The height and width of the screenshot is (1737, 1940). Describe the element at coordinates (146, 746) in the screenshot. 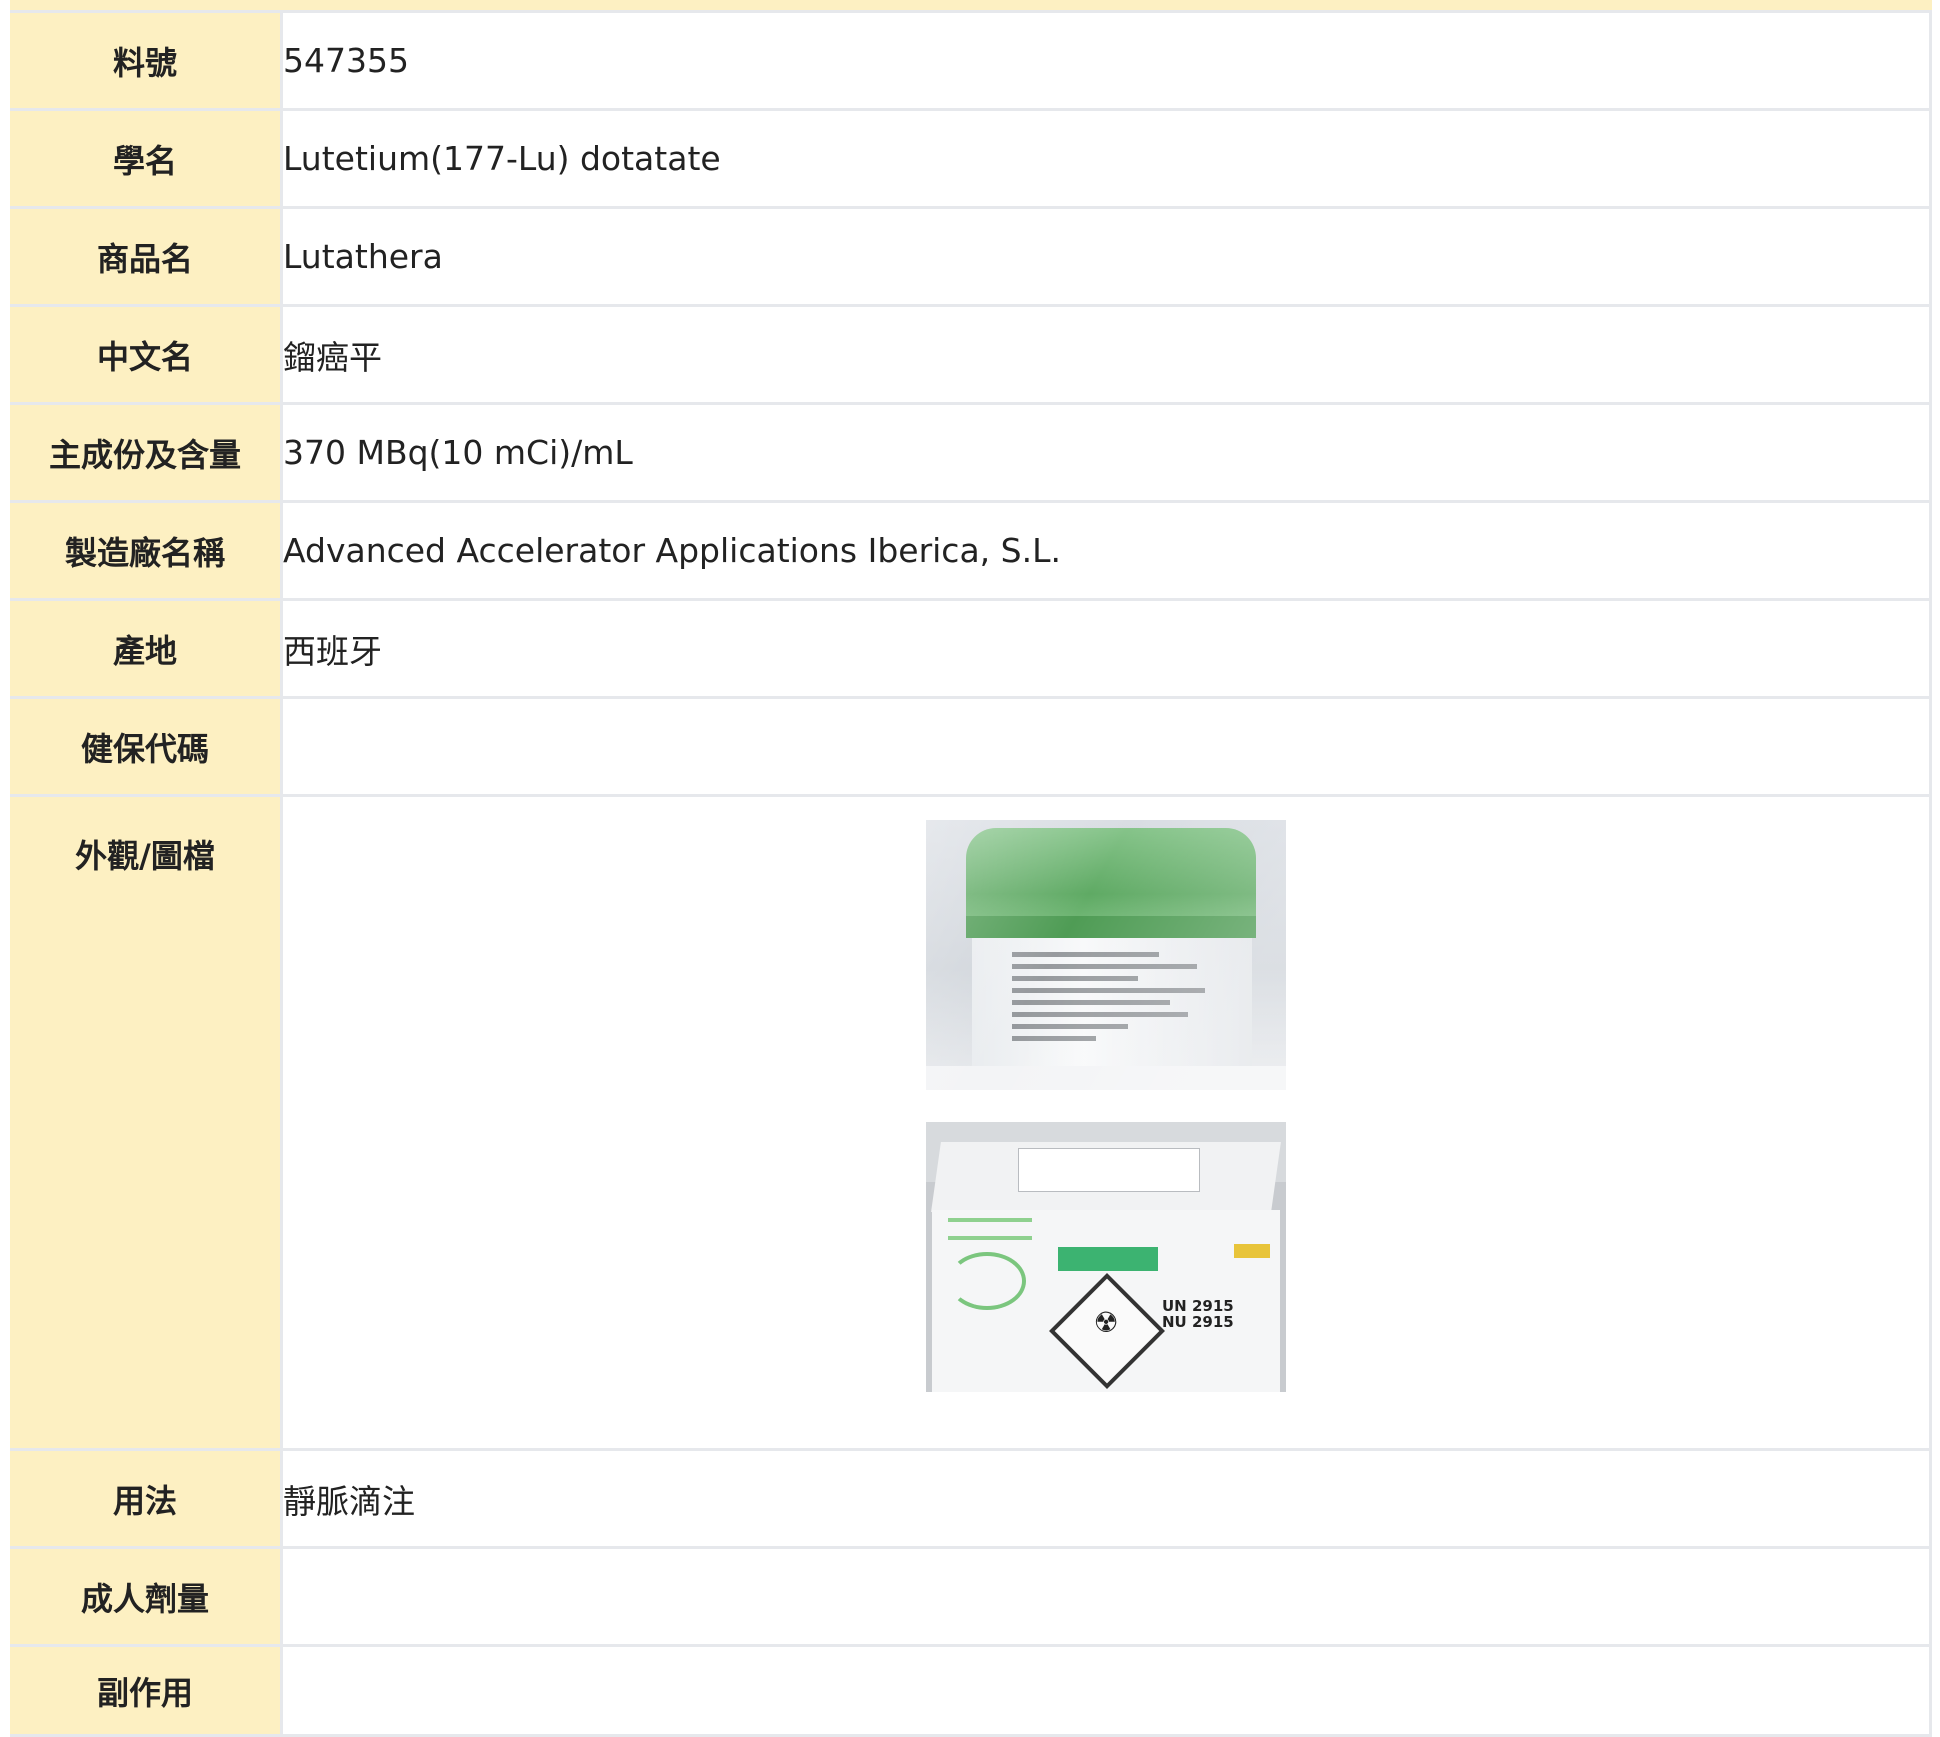

I see `label-insurance-code: 健保代碼` at that location.